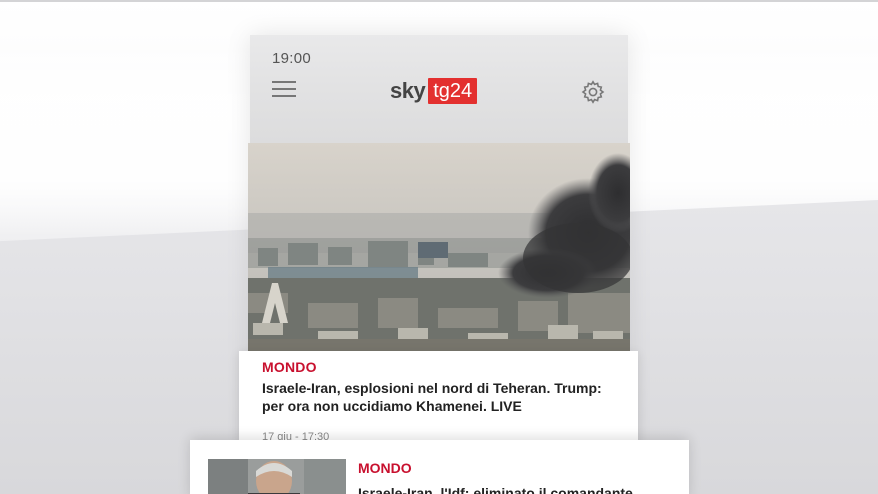  What do you see at coordinates (439, 1) in the screenshot?
I see `top-divider` at bounding box center [439, 1].